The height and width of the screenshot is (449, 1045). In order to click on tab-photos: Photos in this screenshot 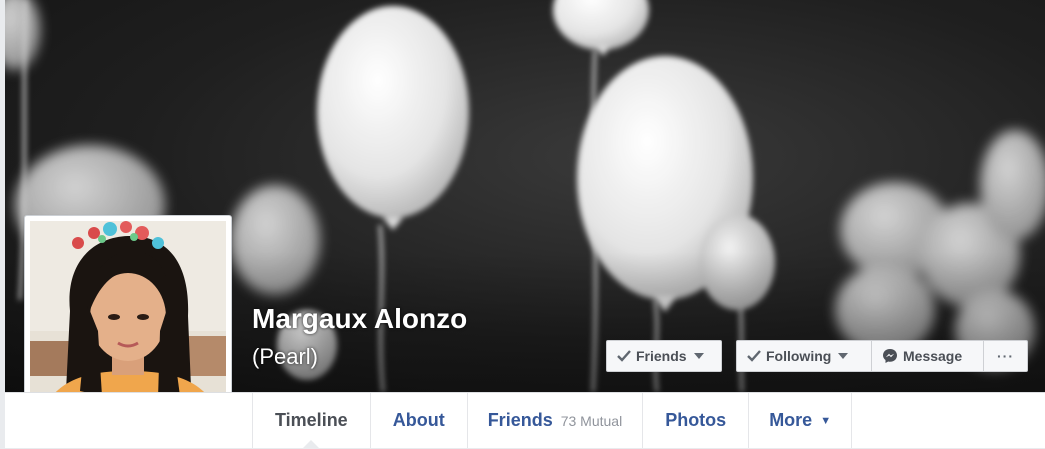, I will do `click(695, 420)`.